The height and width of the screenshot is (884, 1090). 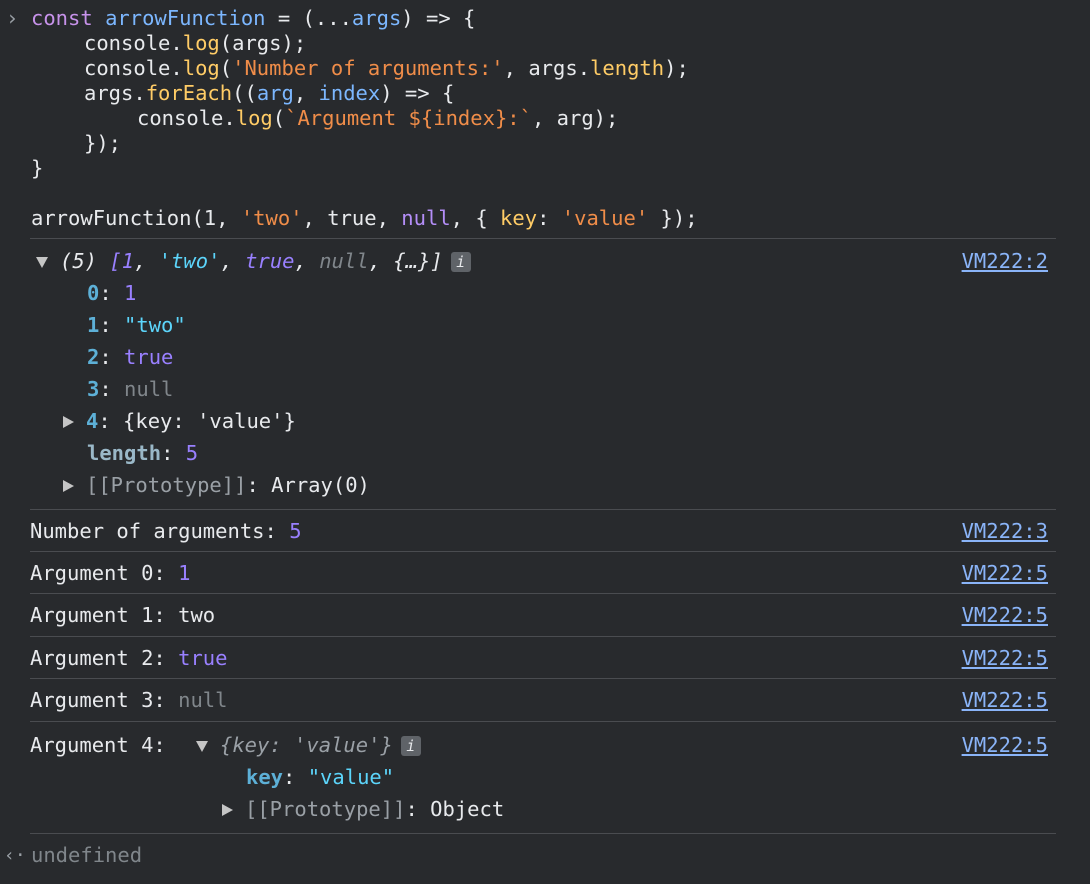 What do you see at coordinates (124, 453) in the screenshot?
I see `entry-key: length` at bounding box center [124, 453].